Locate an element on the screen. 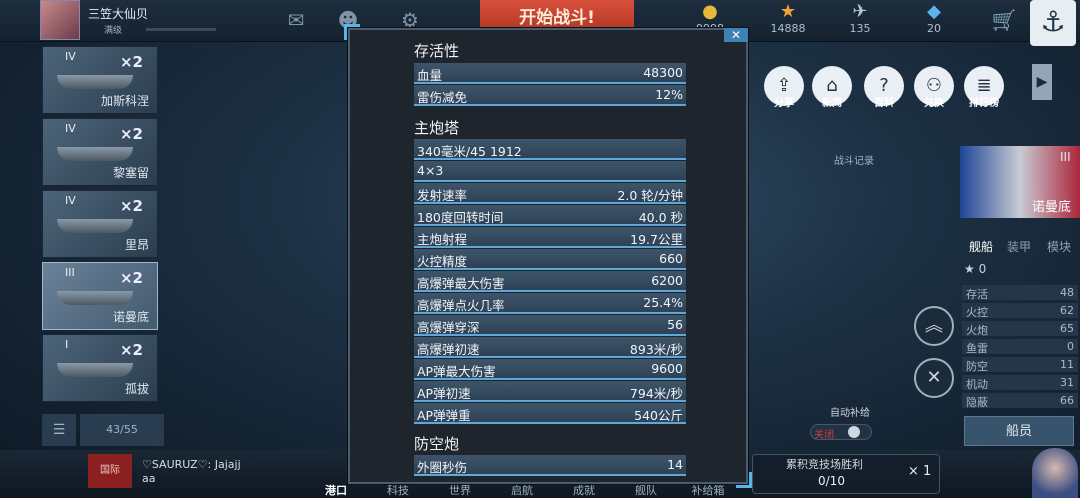 The image size is (1080, 498). nav-supply: 补给箱 is located at coordinates (708, 490).